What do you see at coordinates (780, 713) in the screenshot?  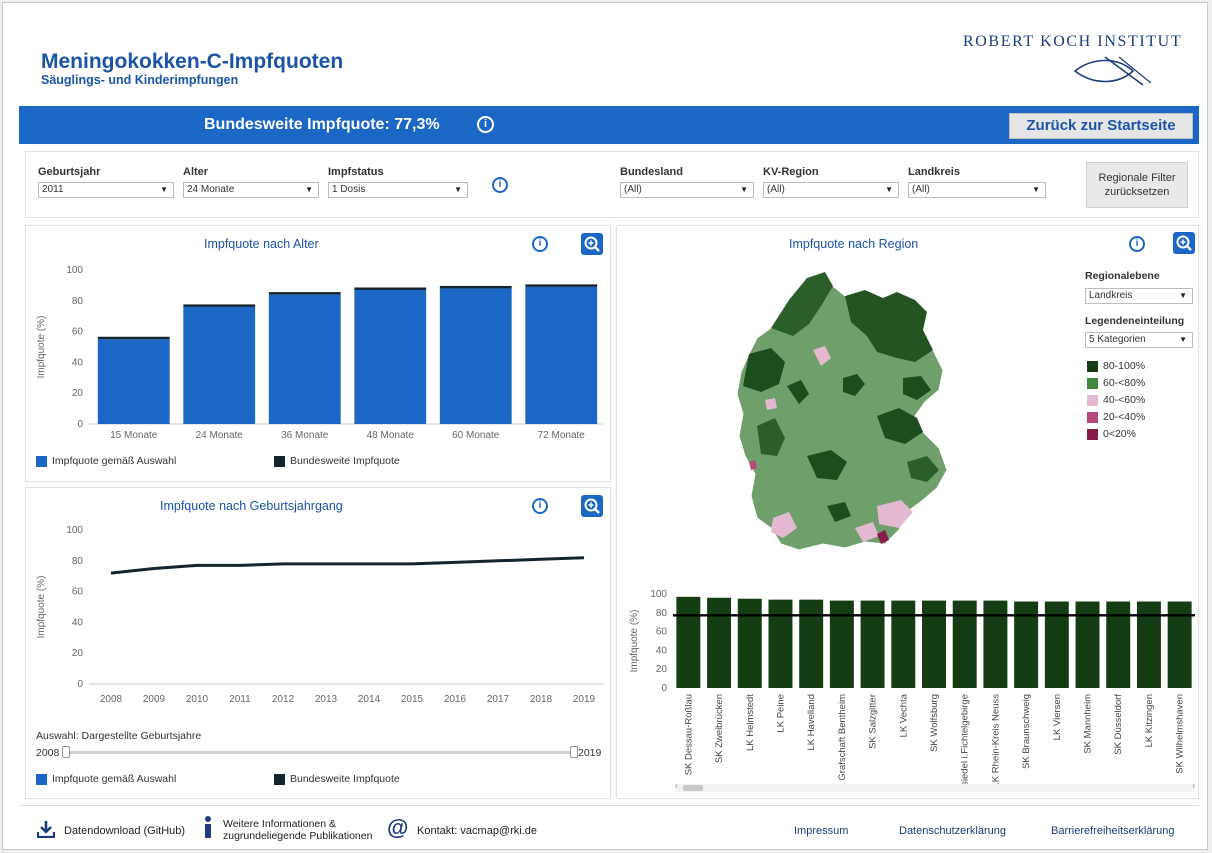 I see `x-tick-label: LK Peine` at bounding box center [780, 713].